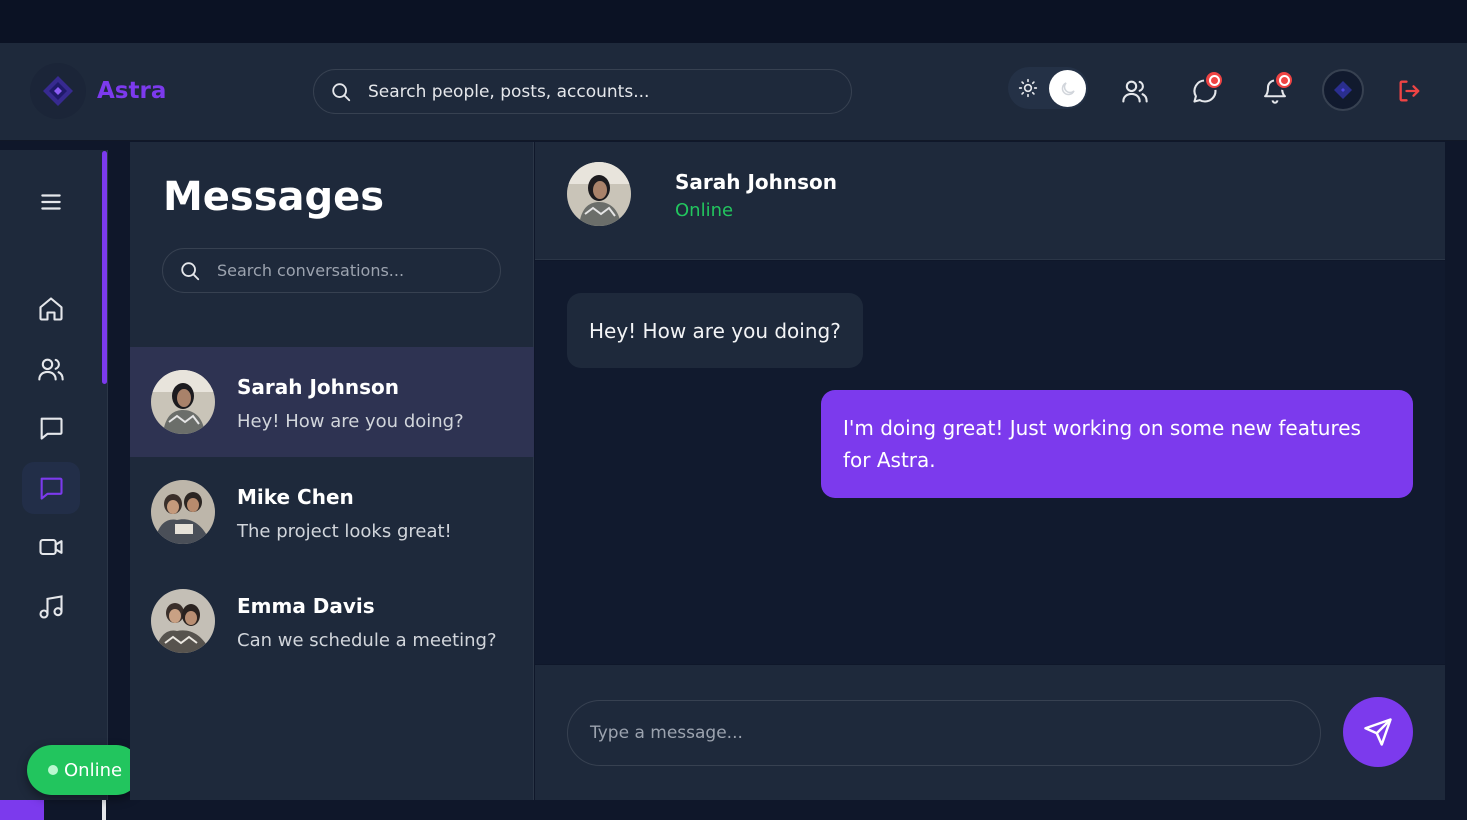 The width and height of the screenshot is (1467, 820). What do you see at coordinates (756, 182) in the screenshot?
I see `chat-contact-name: Sarah Johnson` at bounding box center [756, 182].